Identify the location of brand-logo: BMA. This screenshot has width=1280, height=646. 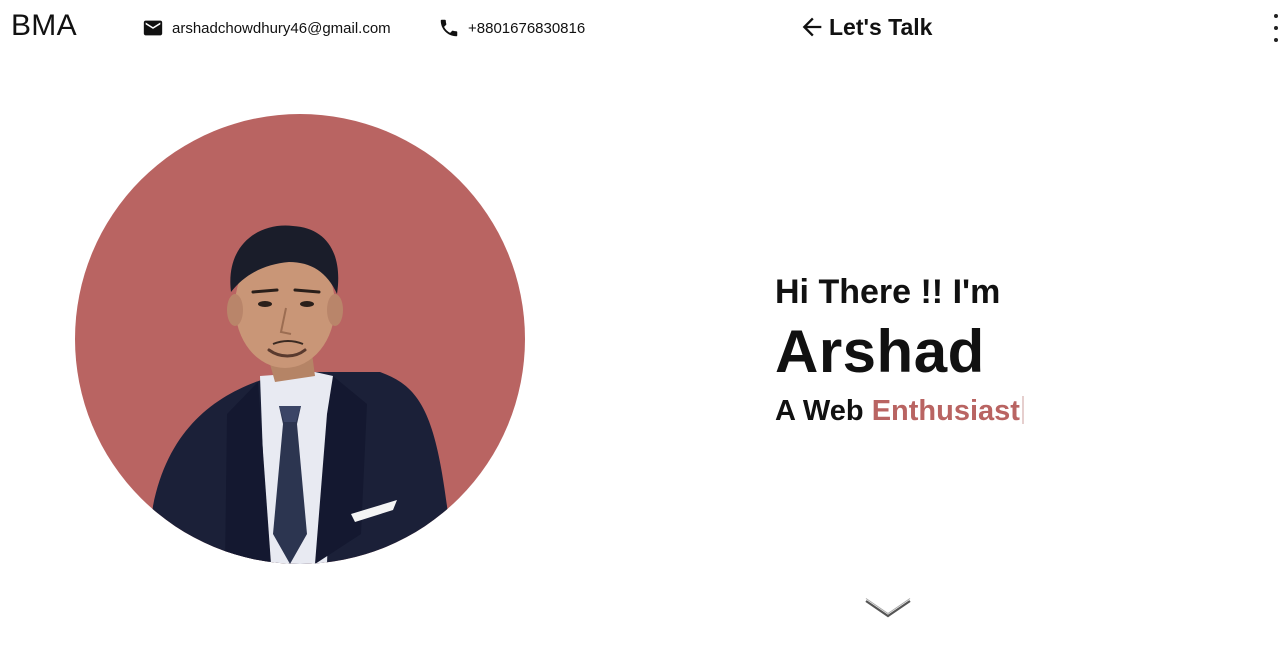
(44, 26).